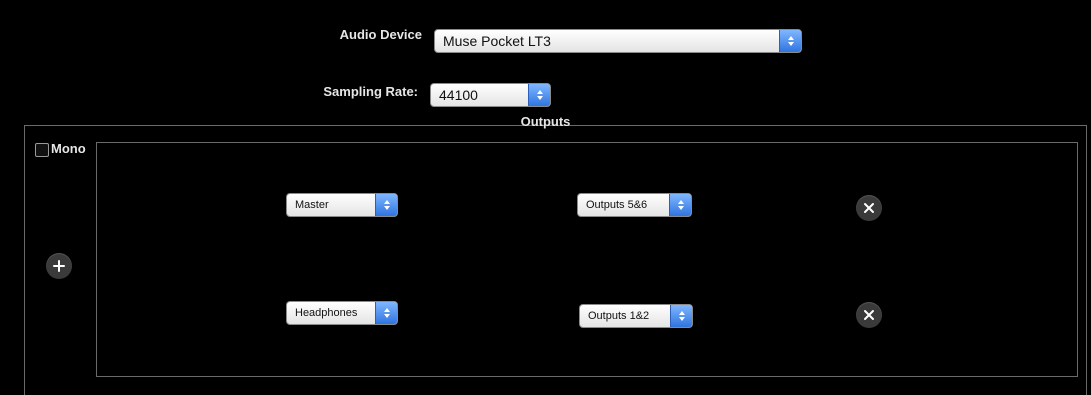  Describe the element at coordinates (619, 316) in the screenshot. I see `route-destination-value: Outputs 1&2` at that location.